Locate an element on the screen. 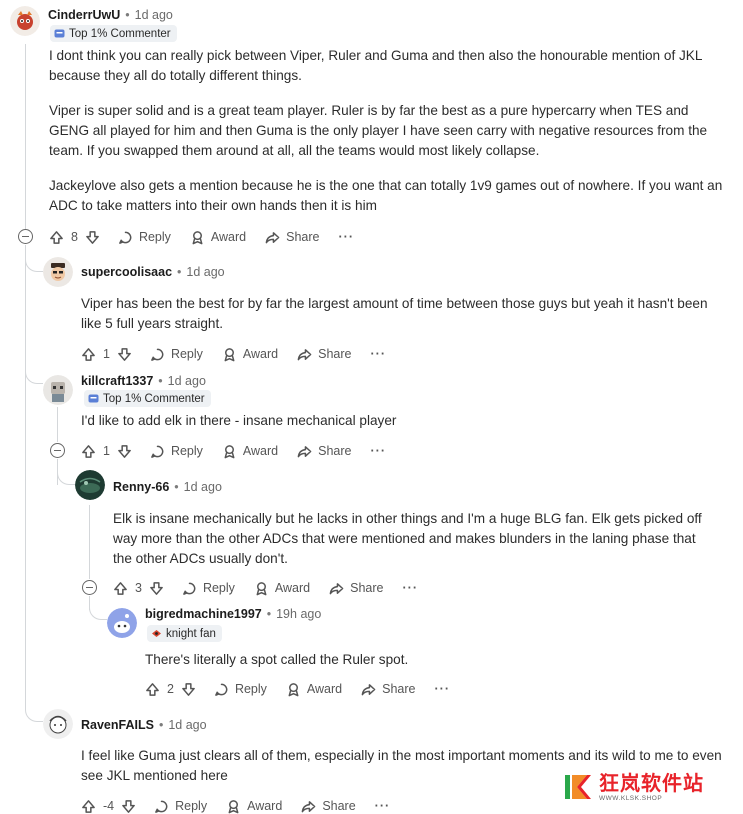 The image size is (743, 814). thread-elbow is located at coordinates (34, 376).